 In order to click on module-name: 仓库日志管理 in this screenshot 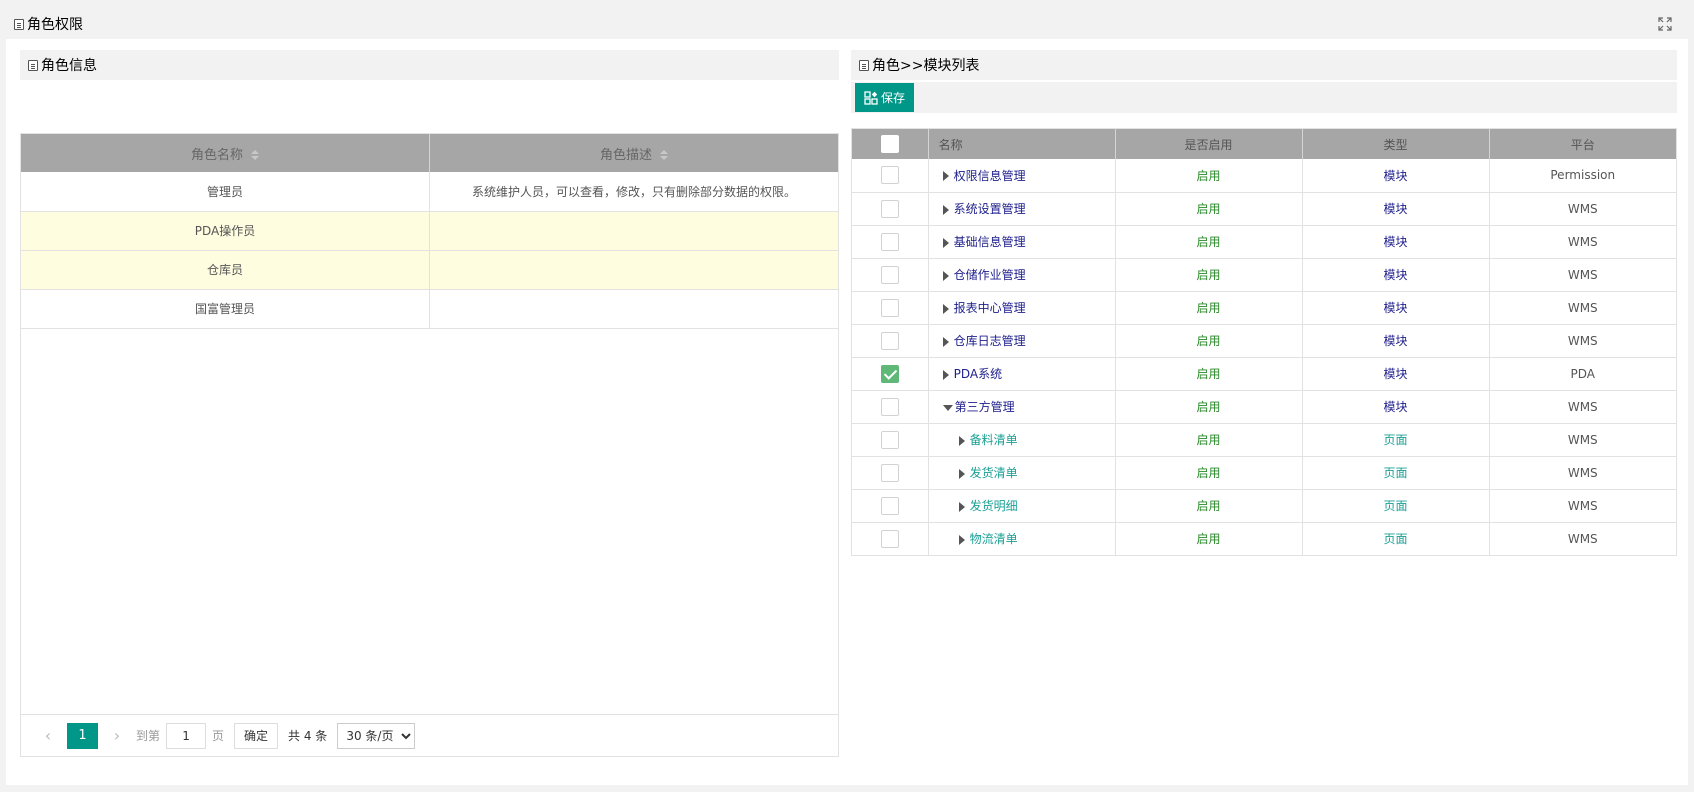, I will do `click(990, 341)`.